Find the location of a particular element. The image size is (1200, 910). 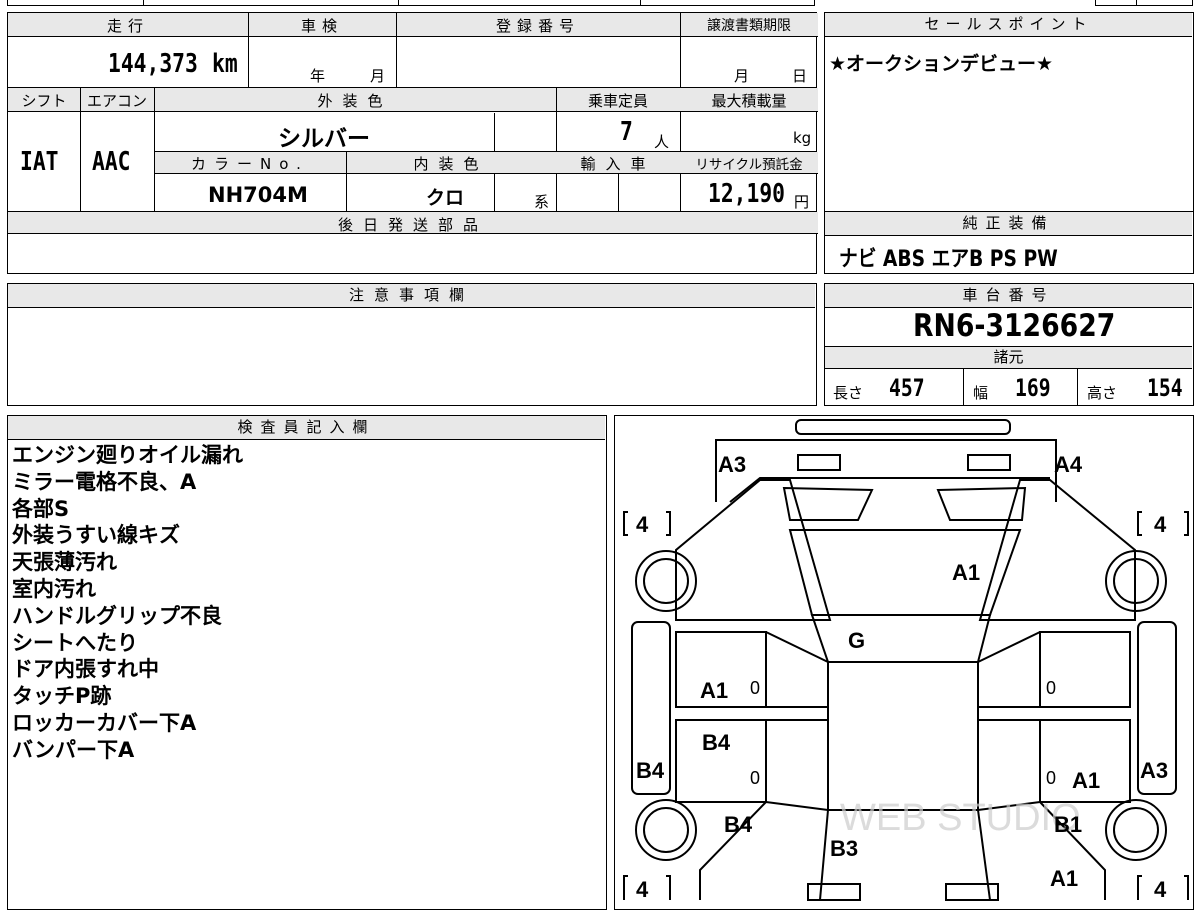

exterior-value: シルバー is located at coordinates (324, 139).